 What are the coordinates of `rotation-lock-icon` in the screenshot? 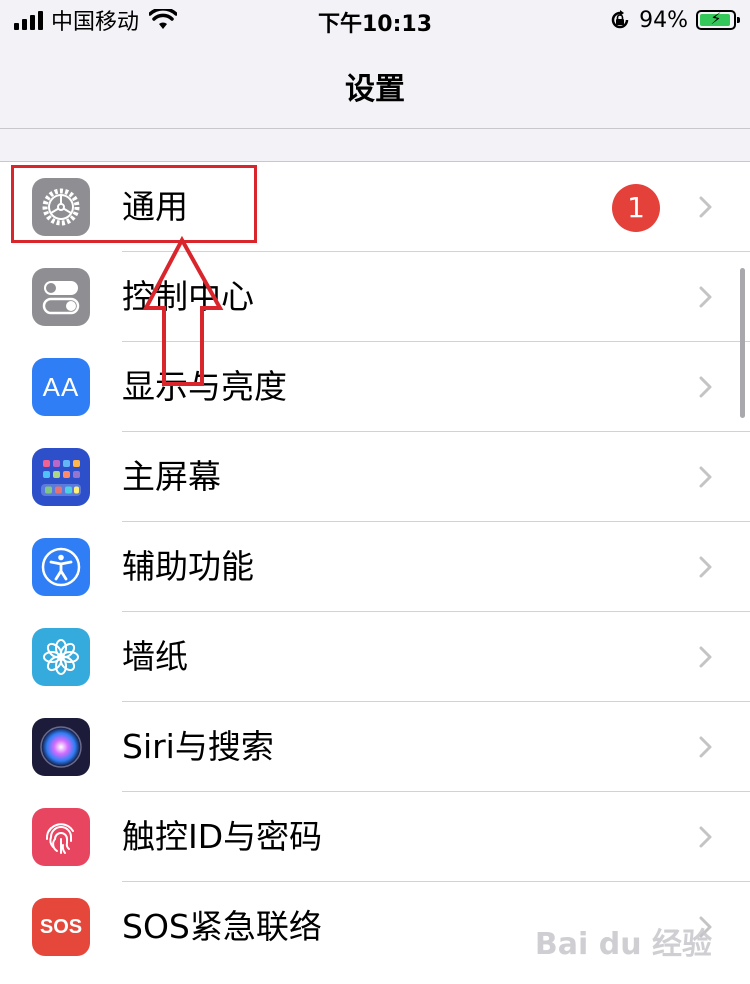 It's located at (620, 19).